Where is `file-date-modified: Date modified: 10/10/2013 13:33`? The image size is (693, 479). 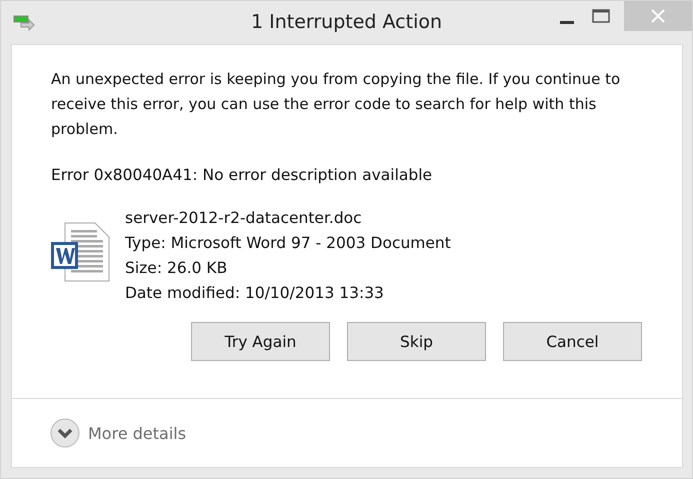
file-date-modified: Date modified: 10/10/2013 13:33 is located at coordinates (255, 293).